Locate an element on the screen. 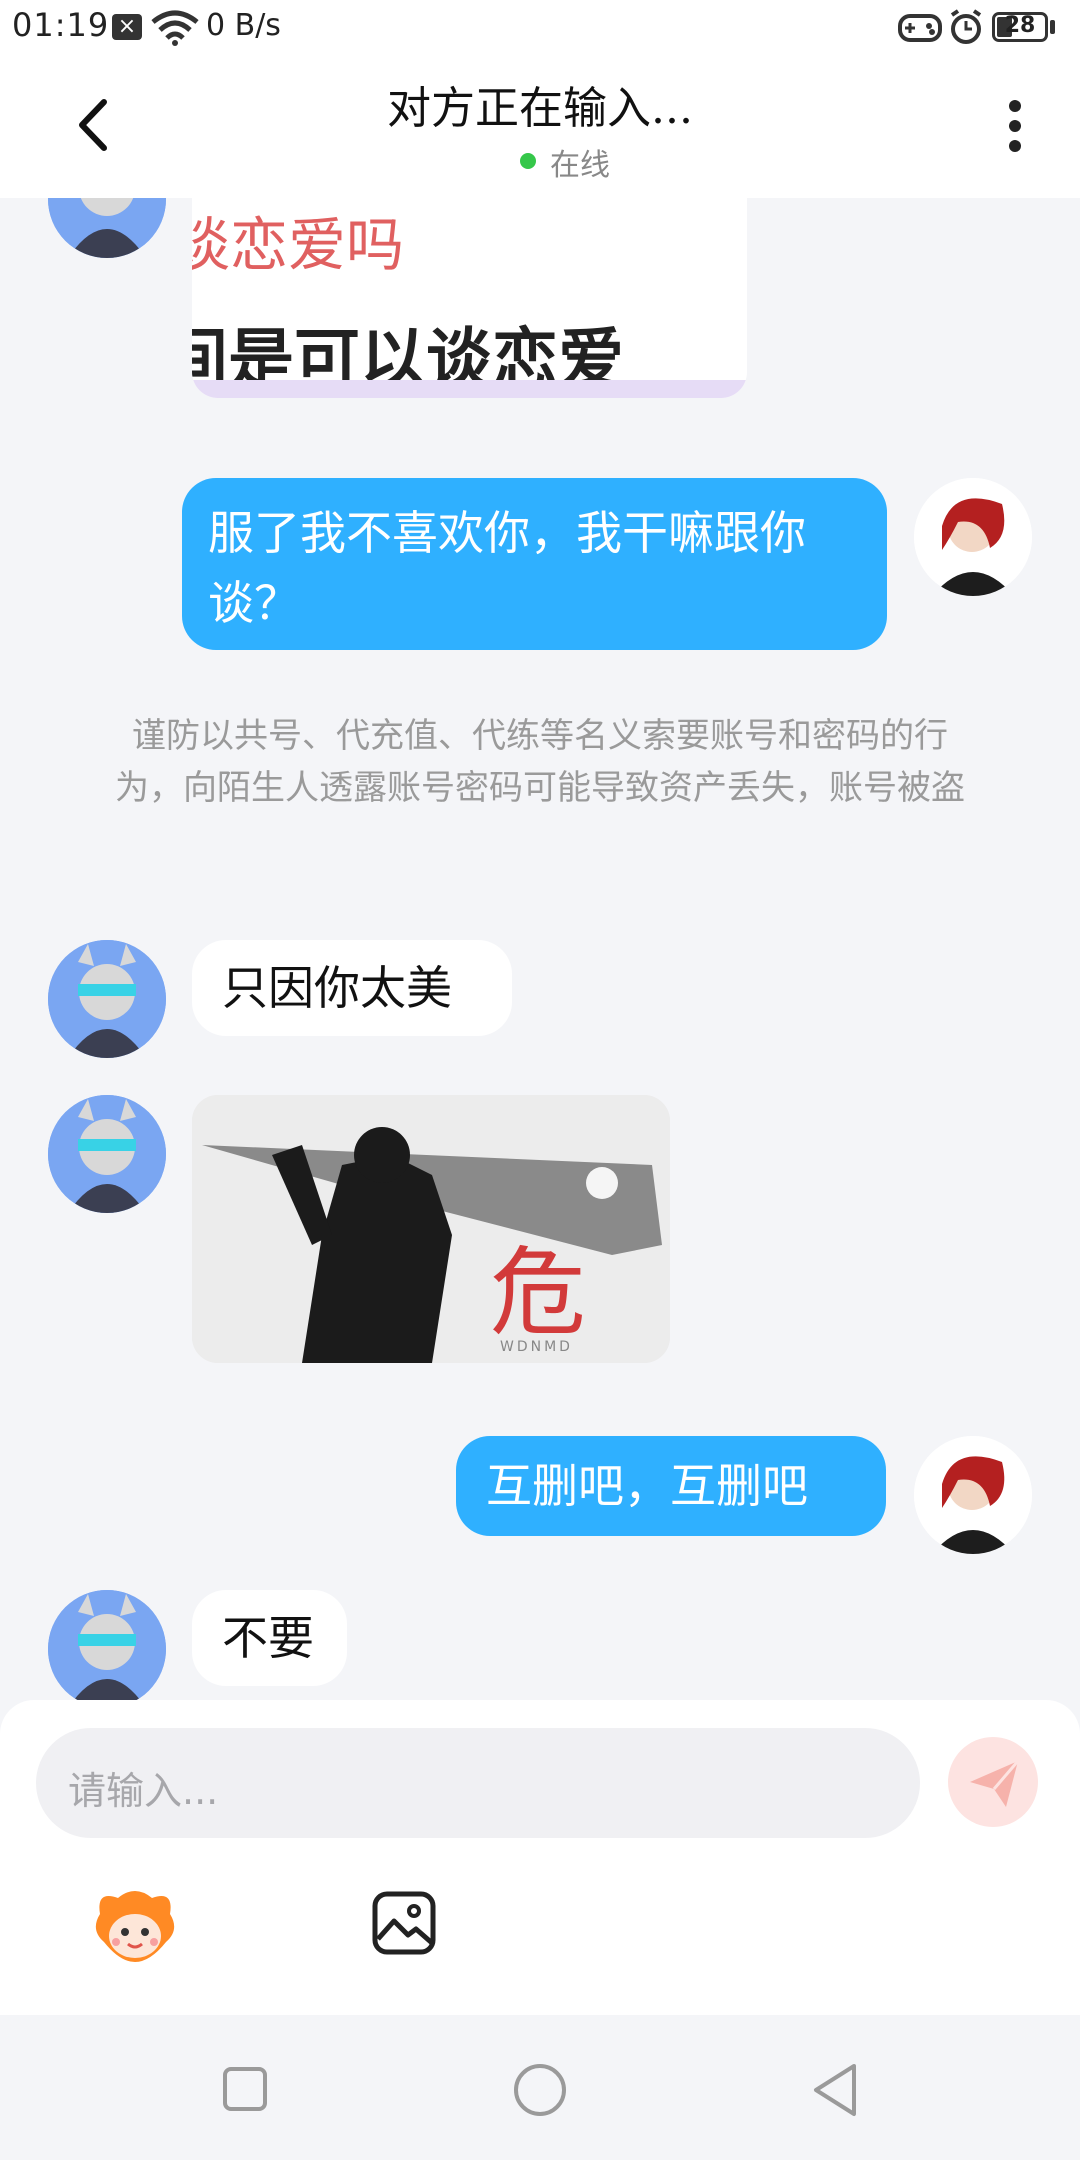 This screenshot has height=2160, width=1080. online-status: 在线 is located at coordinates (580, 165).